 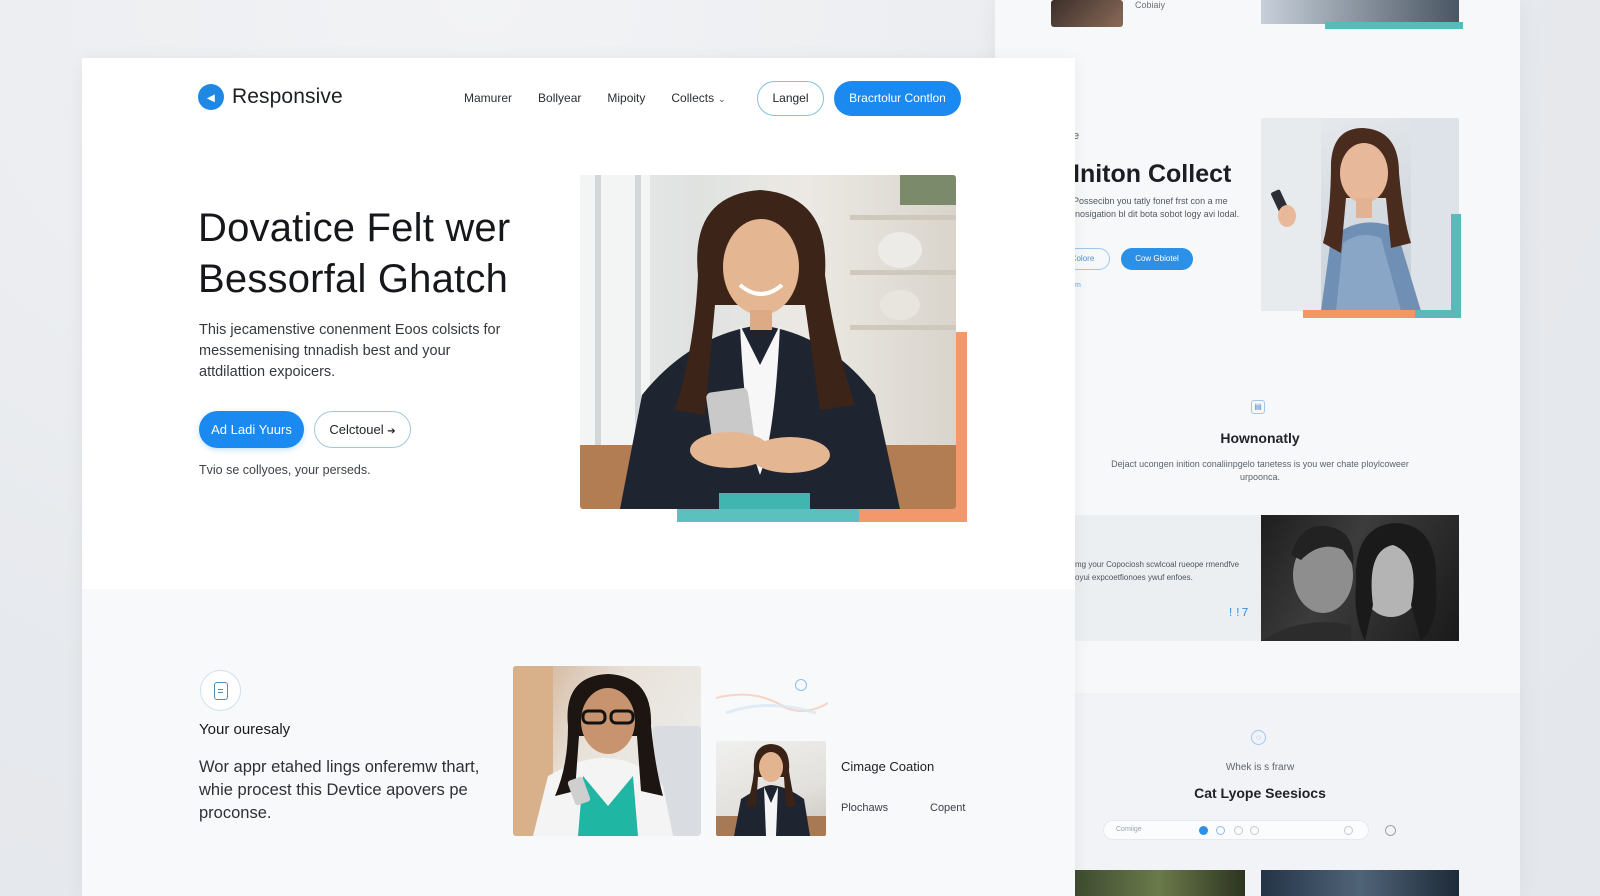 I want to click on feature-title: Hownonatly, so click(x=1260, y=438).